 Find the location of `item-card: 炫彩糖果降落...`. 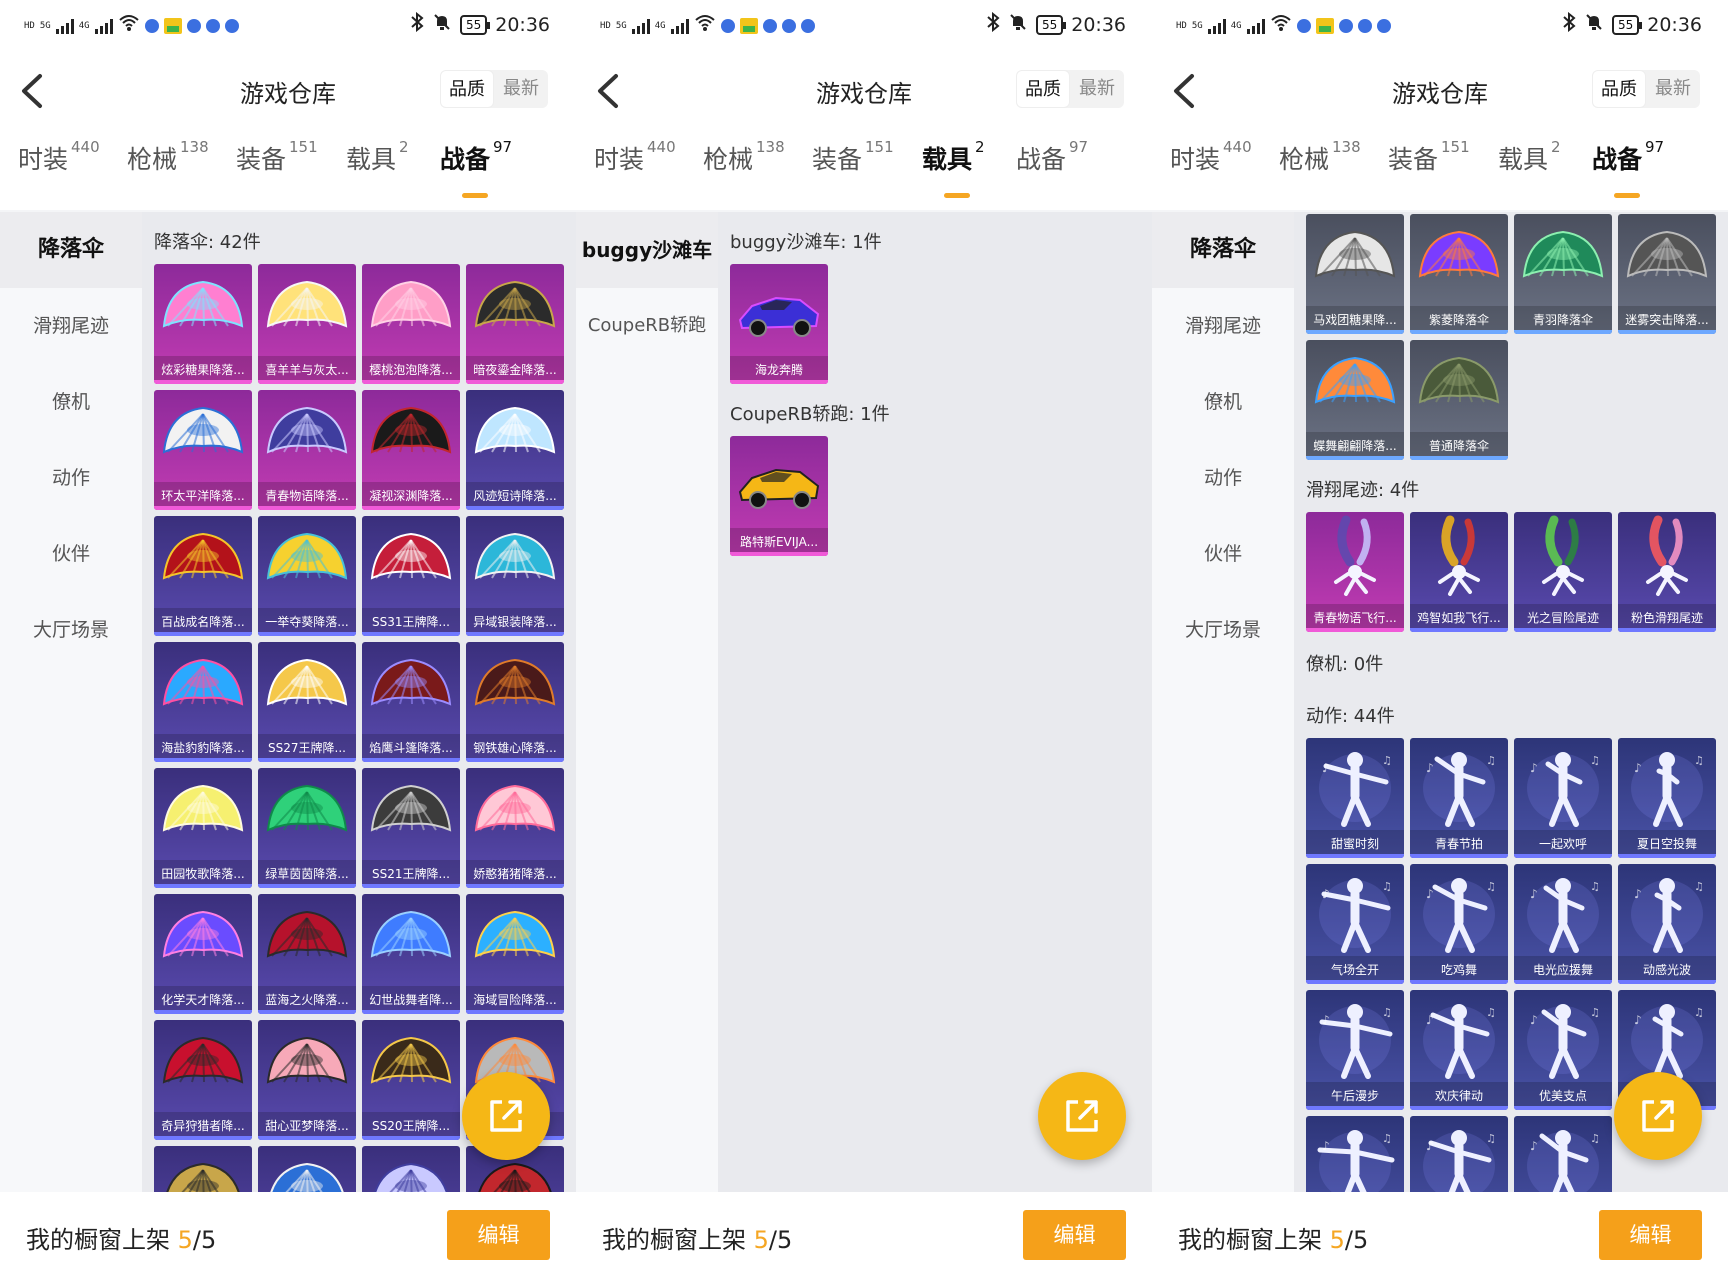

item-card: 炫彩糖果降落... is located at coordinates (203, 324).